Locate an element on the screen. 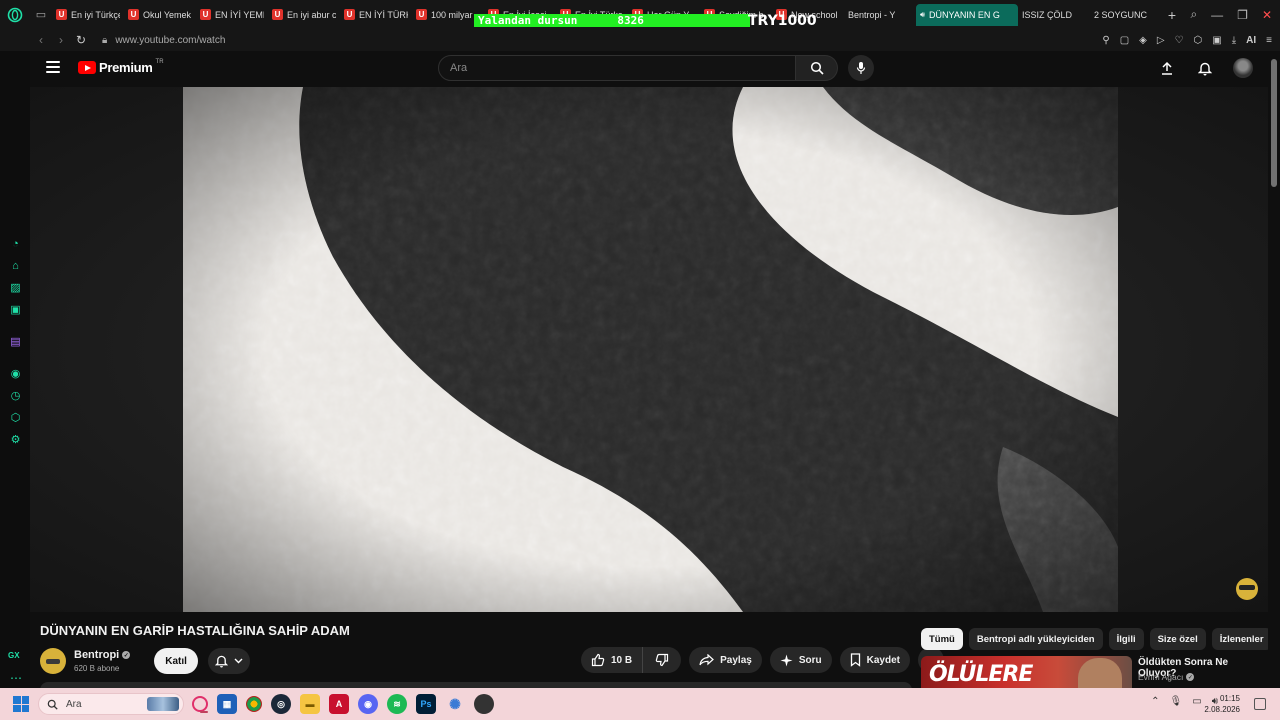  acrobat-icon: A is located at coordinates (339, 704).